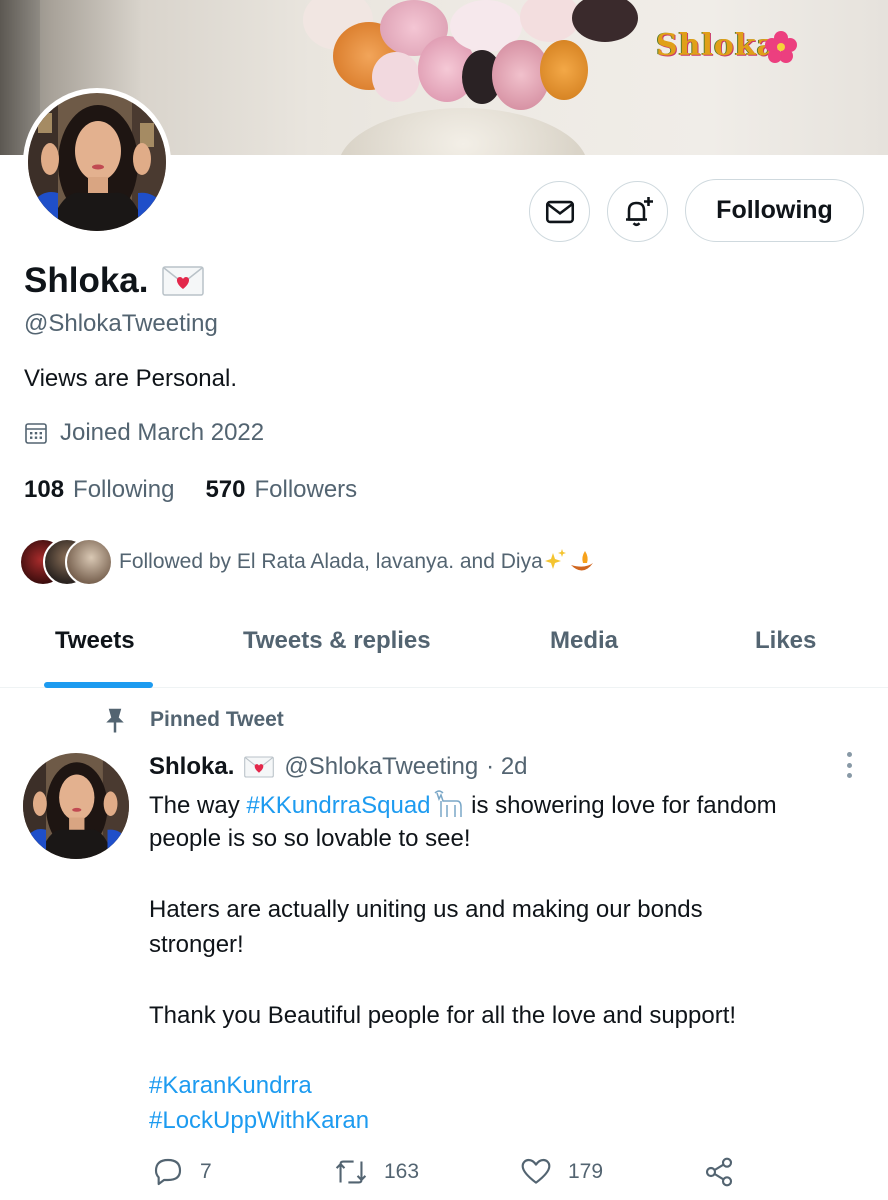 This screenshot has width=888, height=1200. What do you see at coordinates (447, 803) in the screenshot?
I see `goat-emoji-icon` at bounding box center [447, 803].